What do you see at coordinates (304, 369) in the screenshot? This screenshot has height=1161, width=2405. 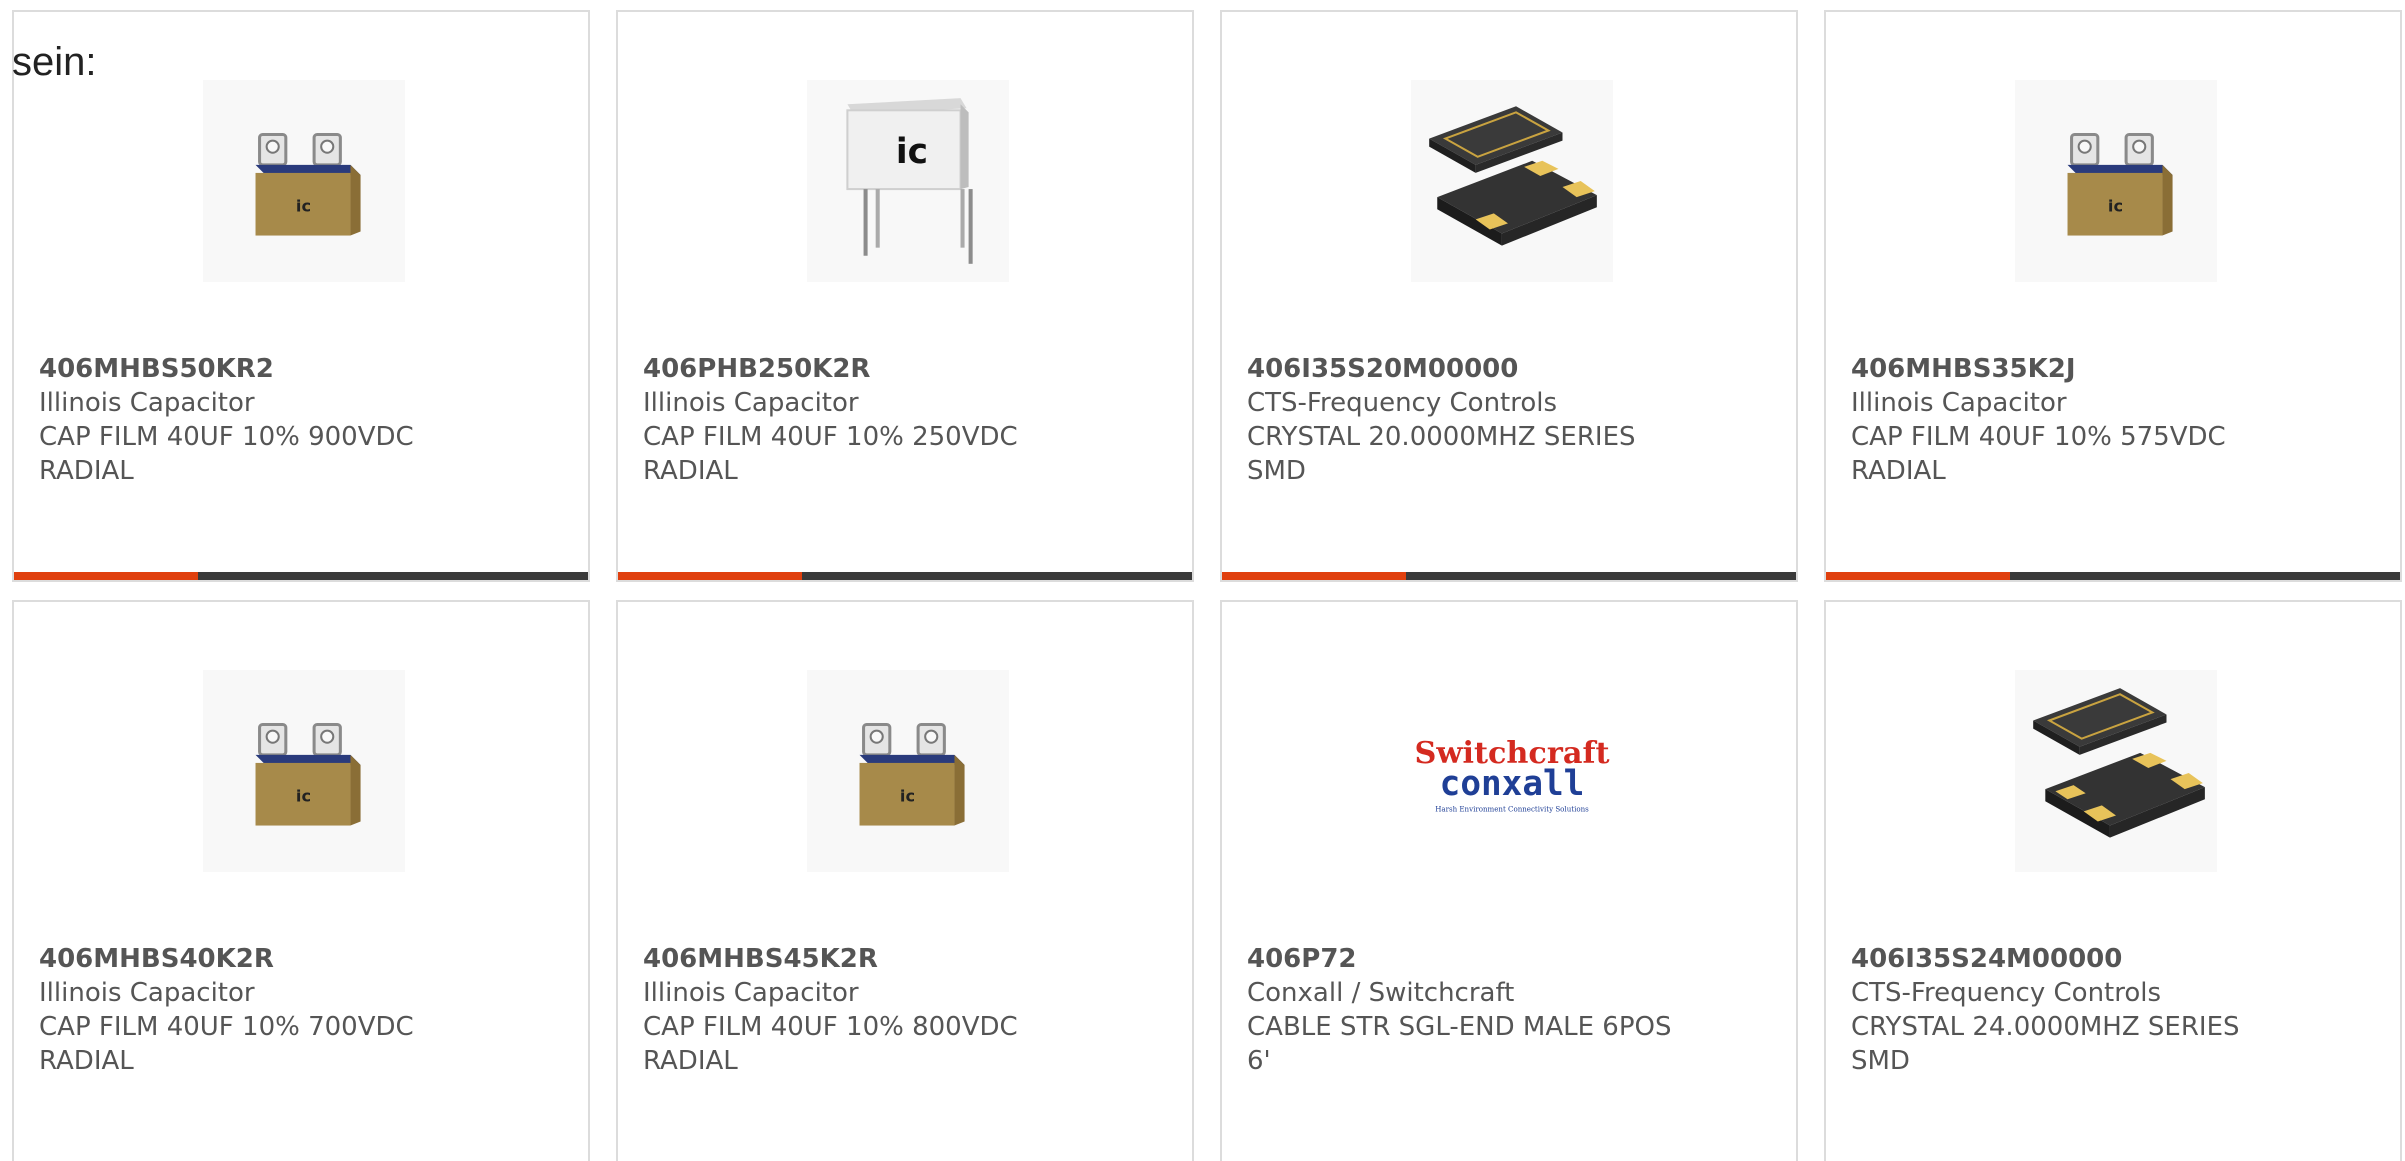 I see `part-number: 406MHBS50KR2` at bounding box center [304, 369].